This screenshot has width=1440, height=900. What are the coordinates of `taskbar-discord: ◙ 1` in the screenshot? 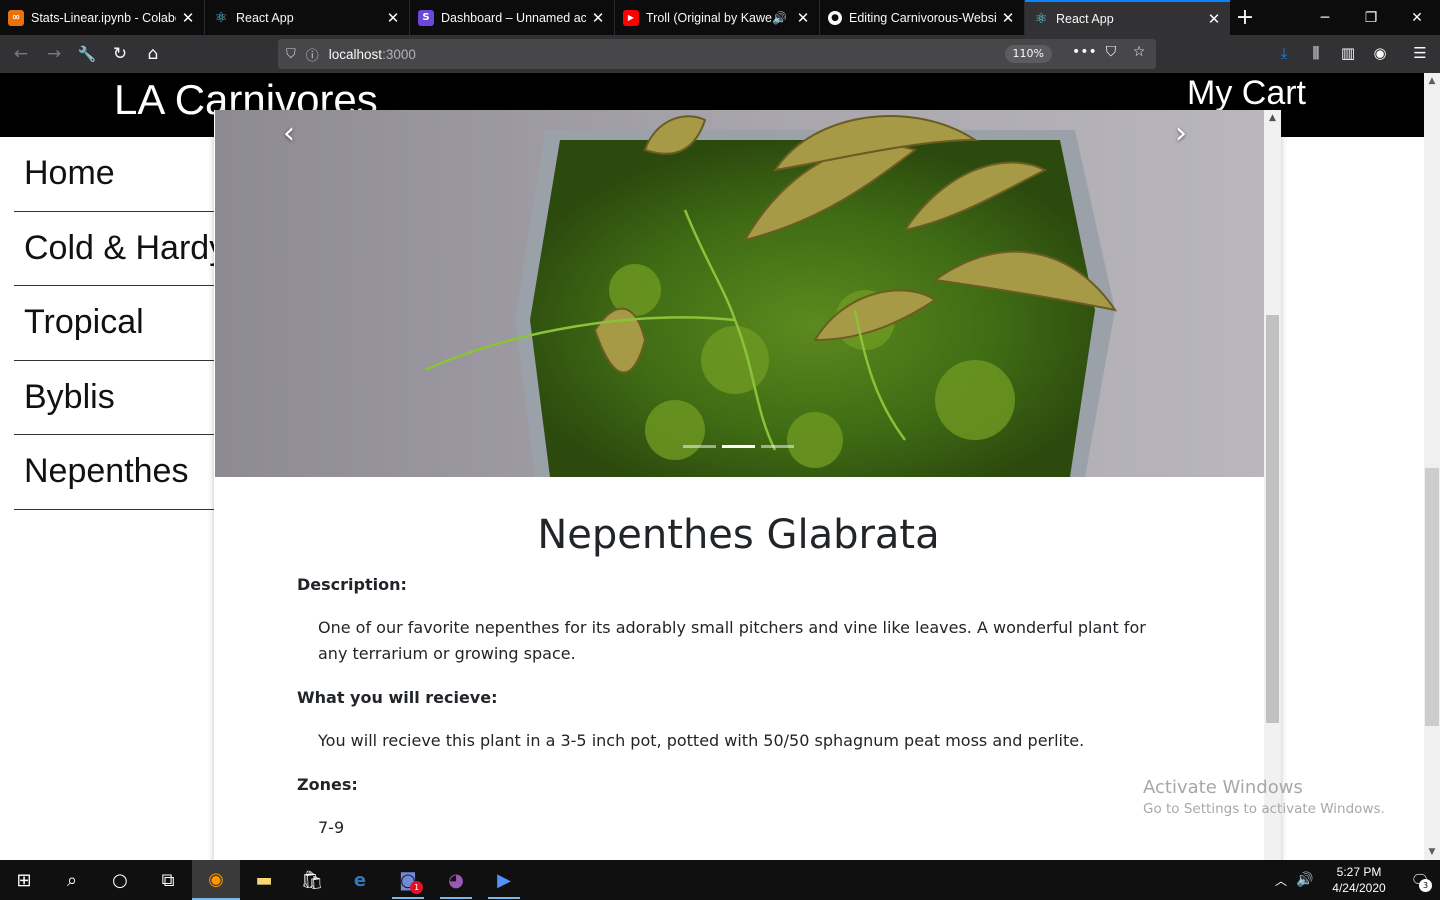 It's located at (408, 880).